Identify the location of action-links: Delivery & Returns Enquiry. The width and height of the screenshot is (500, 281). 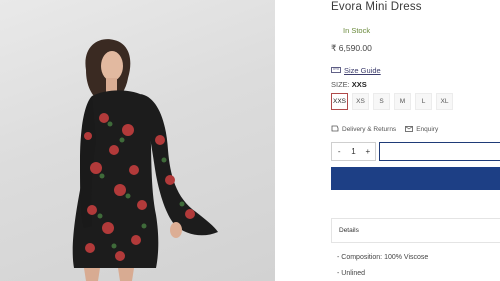
(384, 129).